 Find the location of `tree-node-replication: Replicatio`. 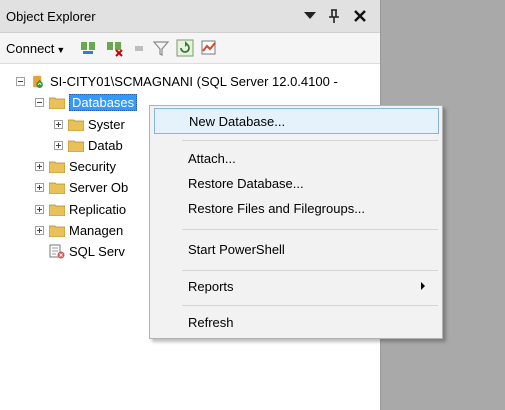

tree-node-replication: Replicatio is located at coordinates (80, 209).